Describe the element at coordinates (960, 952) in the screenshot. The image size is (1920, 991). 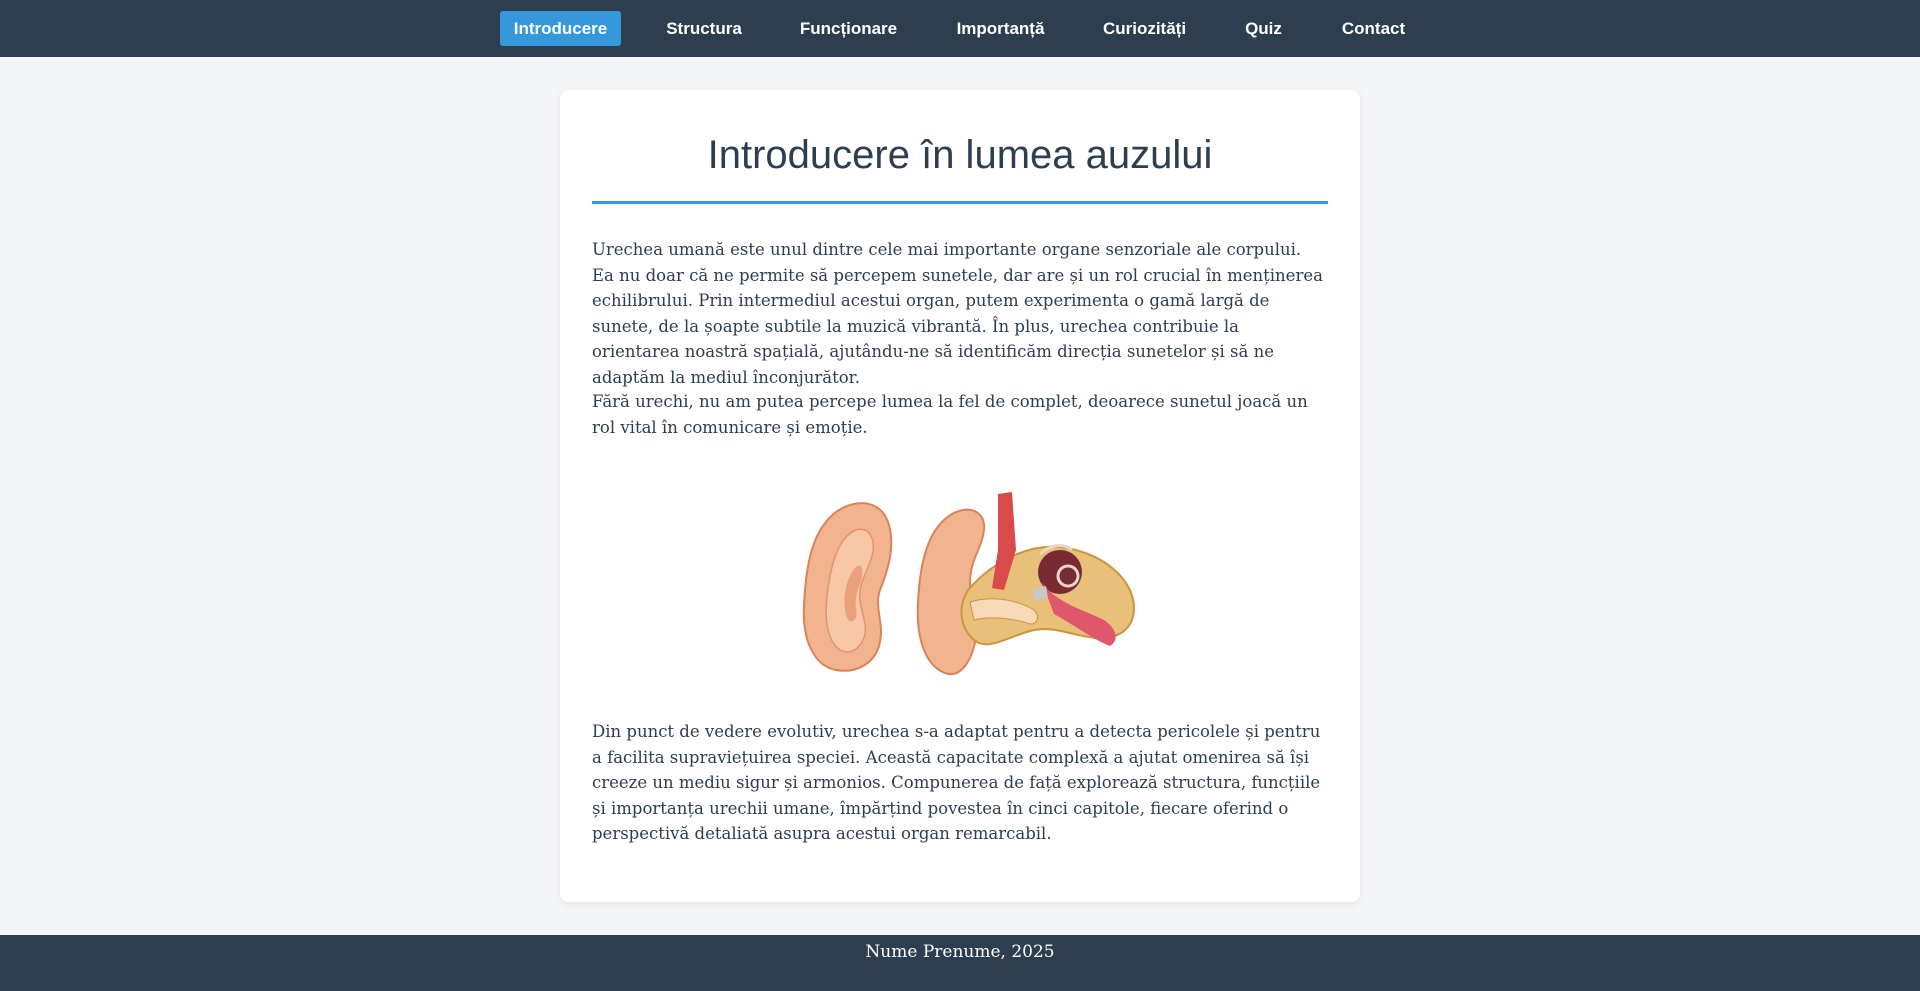
I see `footer-credit: Nume Prenume, 2025` at that location.